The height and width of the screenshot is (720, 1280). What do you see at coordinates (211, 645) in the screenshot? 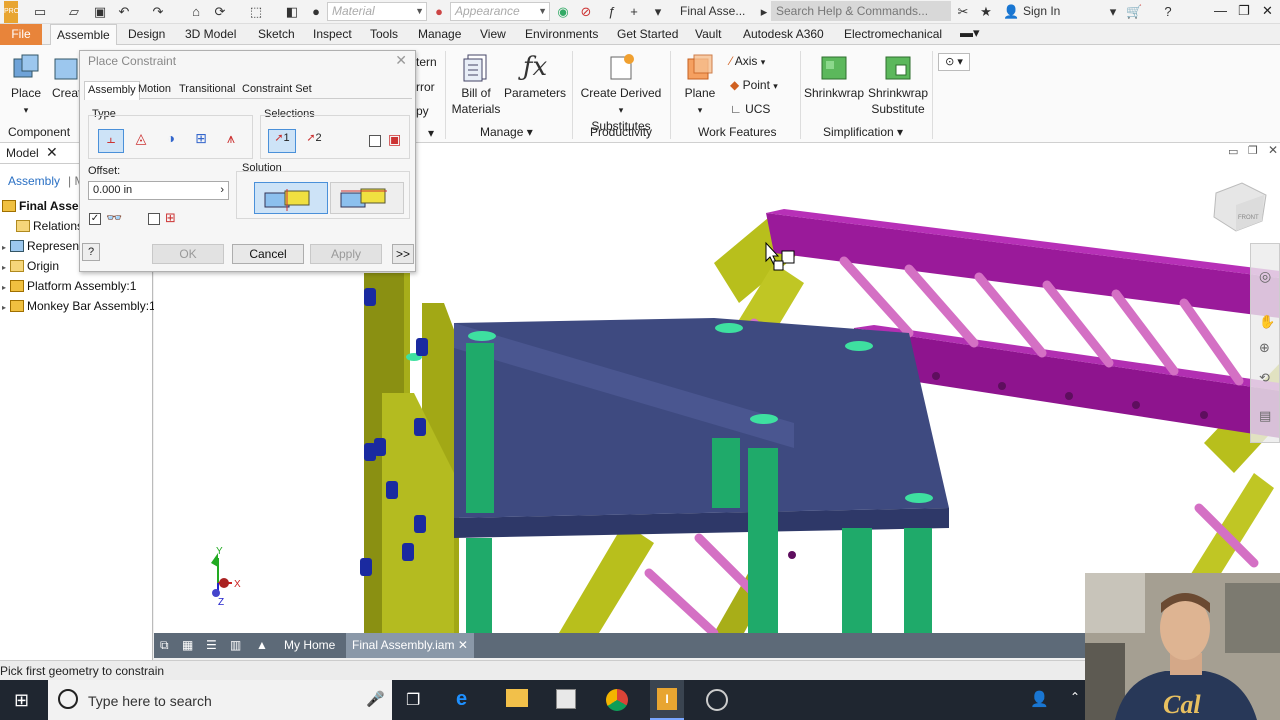
I see `tile-horizontal-icon: ☰` at bounding box center [211, 645].